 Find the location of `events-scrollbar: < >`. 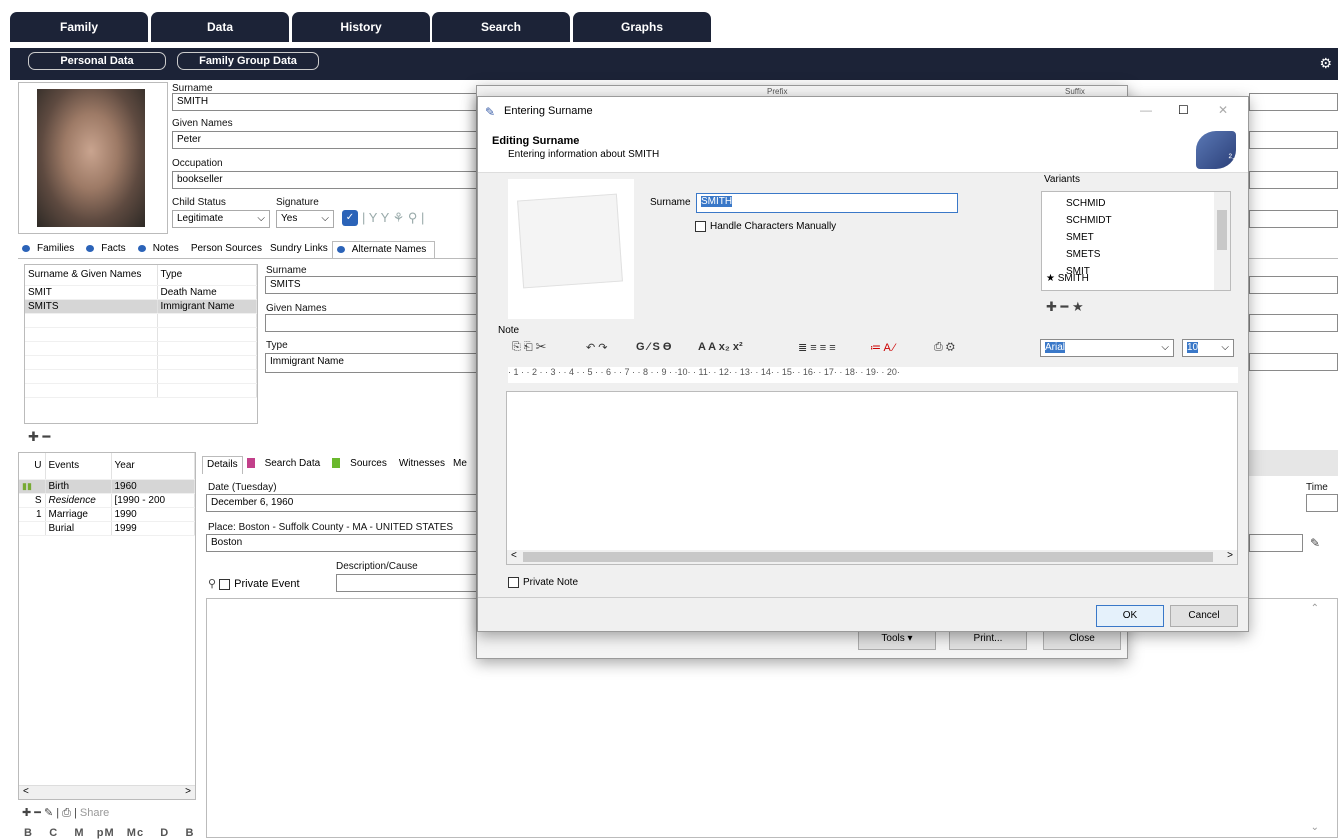

events-scrollbar: < > is located at coordinates (107, 792).